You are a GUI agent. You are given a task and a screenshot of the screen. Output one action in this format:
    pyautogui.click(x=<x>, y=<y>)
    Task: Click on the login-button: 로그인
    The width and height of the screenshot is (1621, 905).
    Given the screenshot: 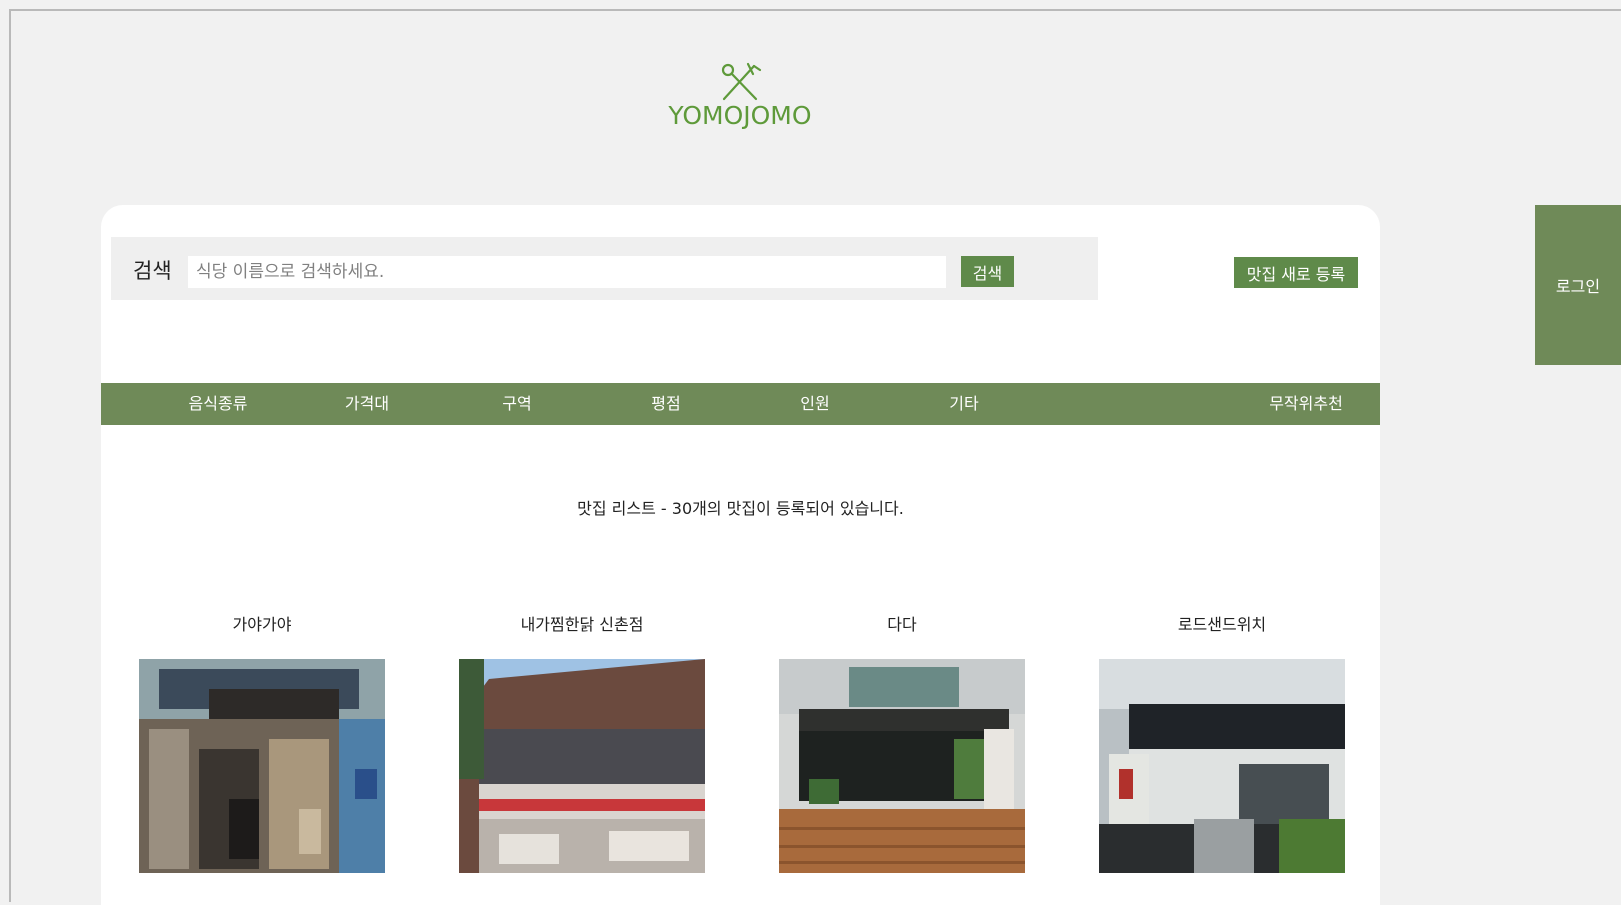 What is the action you would take?
    pyautogui.click(x=1578, y=285)
    